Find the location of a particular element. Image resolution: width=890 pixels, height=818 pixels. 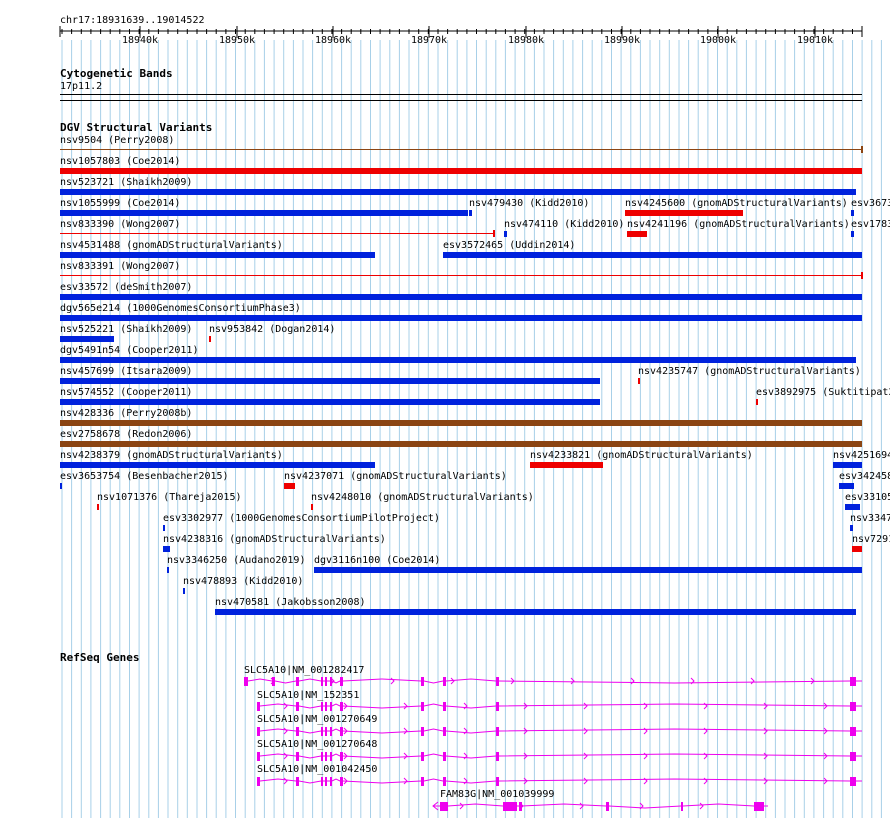

gene-label: FAM83G|NM_001039999 is located at coordinates (497, 794).